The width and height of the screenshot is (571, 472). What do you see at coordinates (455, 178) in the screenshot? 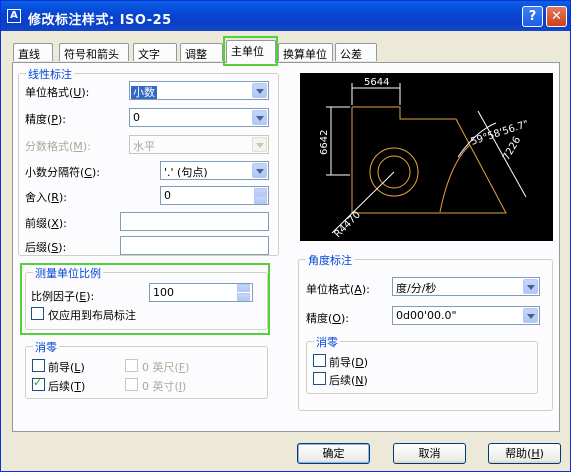
I see `preview-arc` at bounding box center [455, 178].